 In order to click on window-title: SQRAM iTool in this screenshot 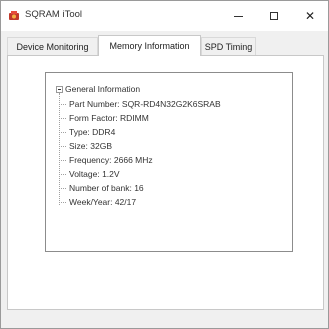, I will do `click(54, 14)`.